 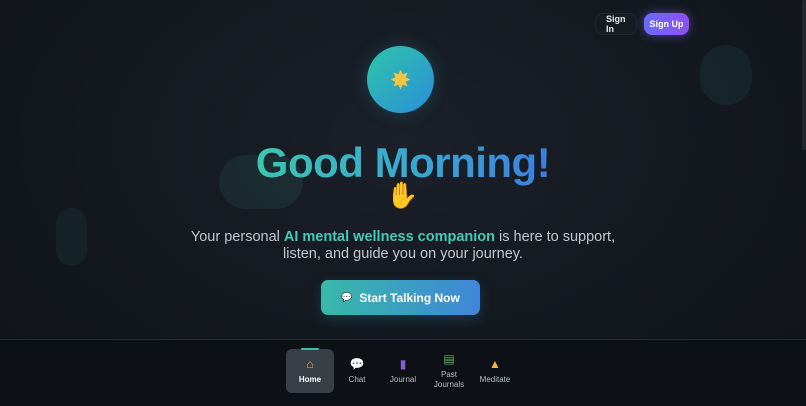 What do you see at coordinates (389, 237) in the screenshot?
I see `subtitle-highlight: AI mental wellness companion` at bounding box center [389, 237].